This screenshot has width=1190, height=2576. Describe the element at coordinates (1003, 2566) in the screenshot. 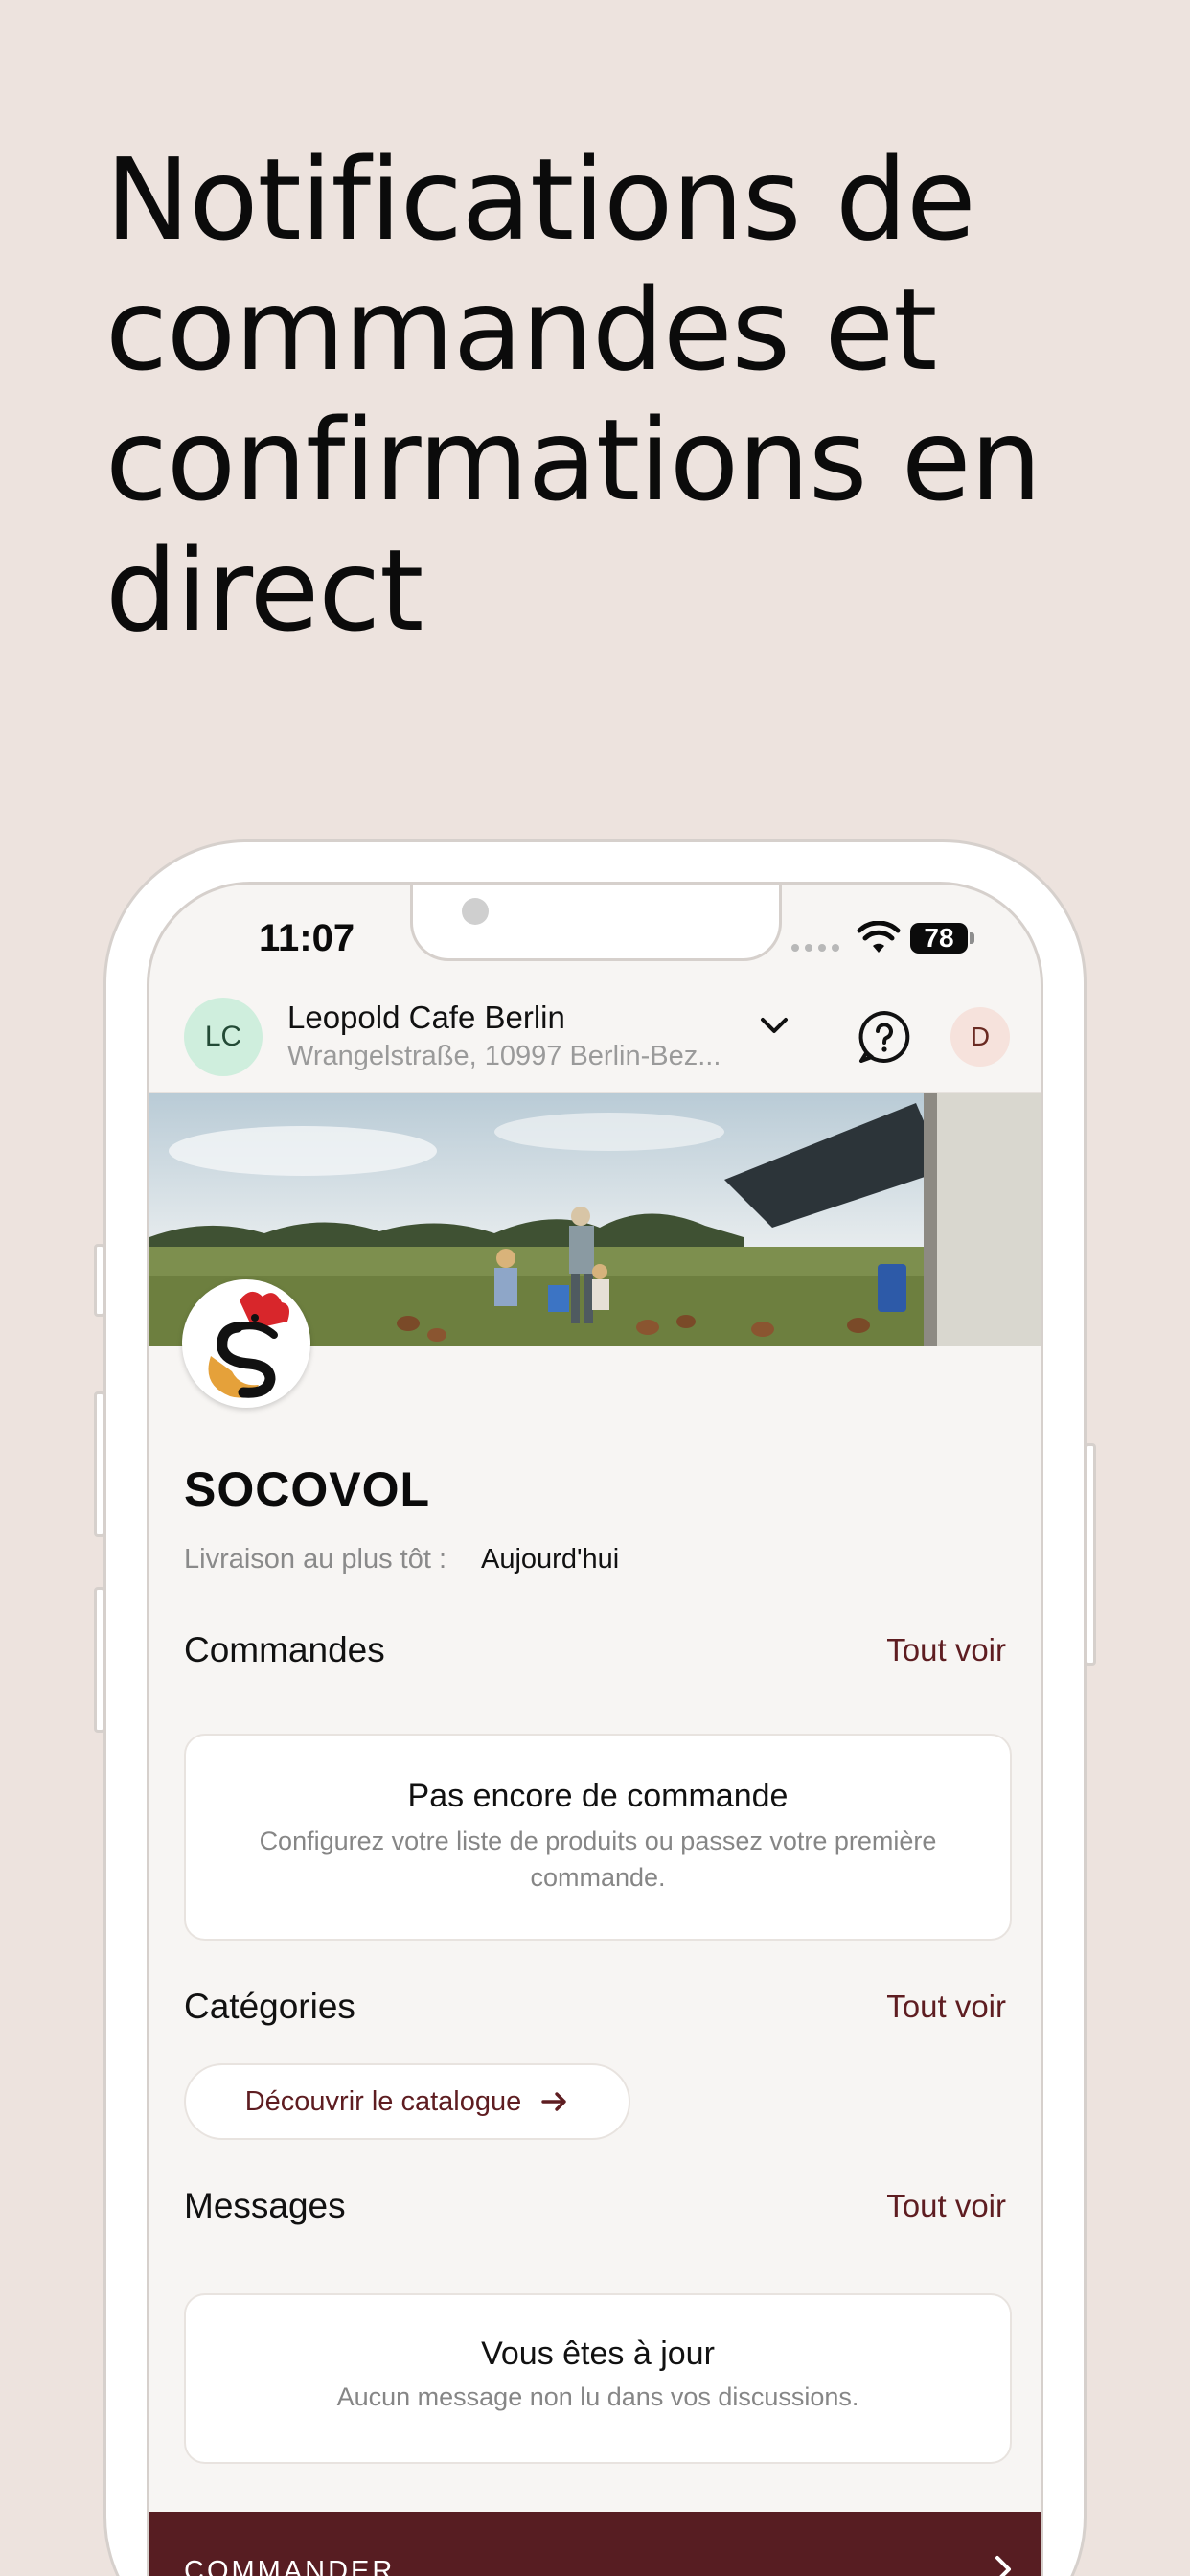

I see `chevron-right-icon` at that location.